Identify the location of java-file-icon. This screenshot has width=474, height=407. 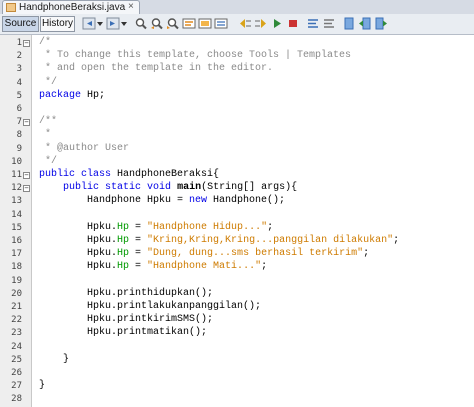
(11, 7).